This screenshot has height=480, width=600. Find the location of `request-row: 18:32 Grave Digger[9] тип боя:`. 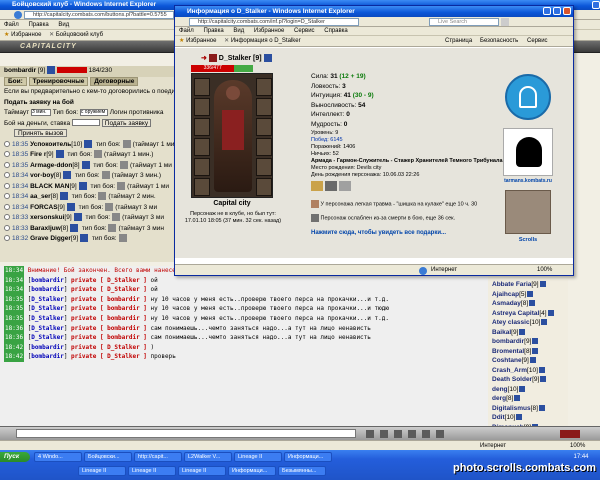

request-row: 18:32 Grave Digger[9] тип боя: is located at coordinates (89, 239).